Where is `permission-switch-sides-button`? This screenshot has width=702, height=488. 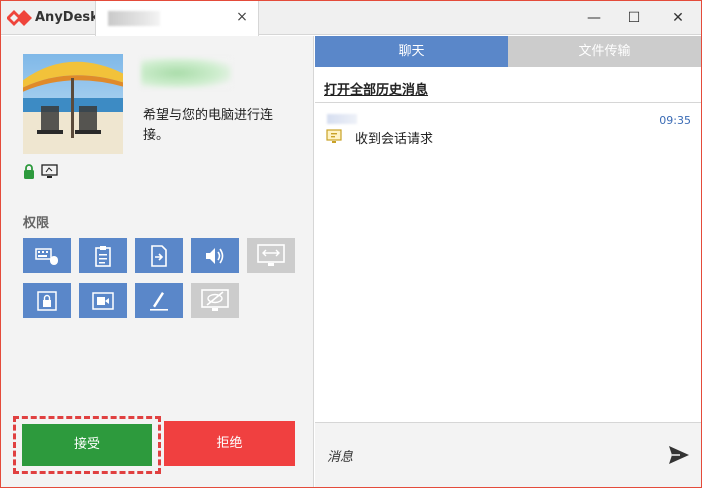 permission-switch-sides-button is located at coordinates (271, 255).